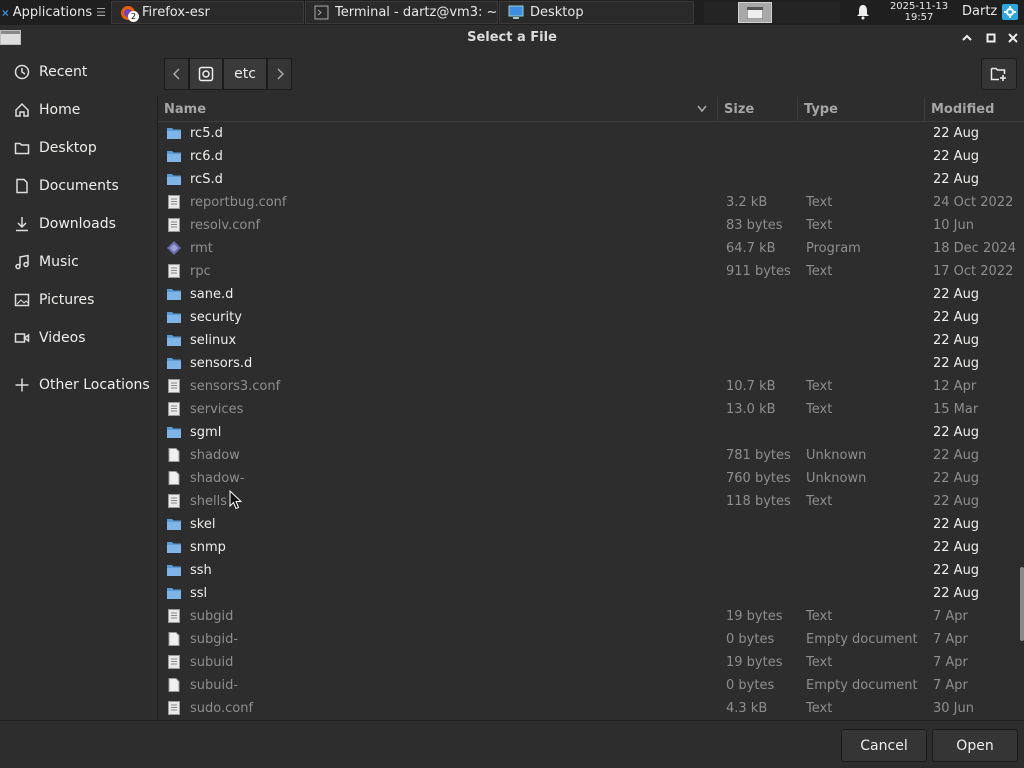  What do you see at coordinates (884, 745) in the screenshot?
I see `cancel-button: Cancel` at bounding box center [884, 745].